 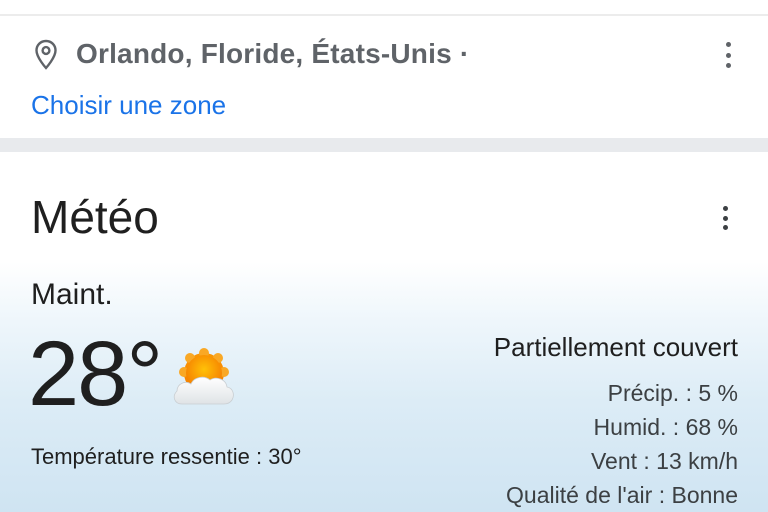 I want to click on choose-zone-link: Choisir une zone, so click(x=128, y=105).